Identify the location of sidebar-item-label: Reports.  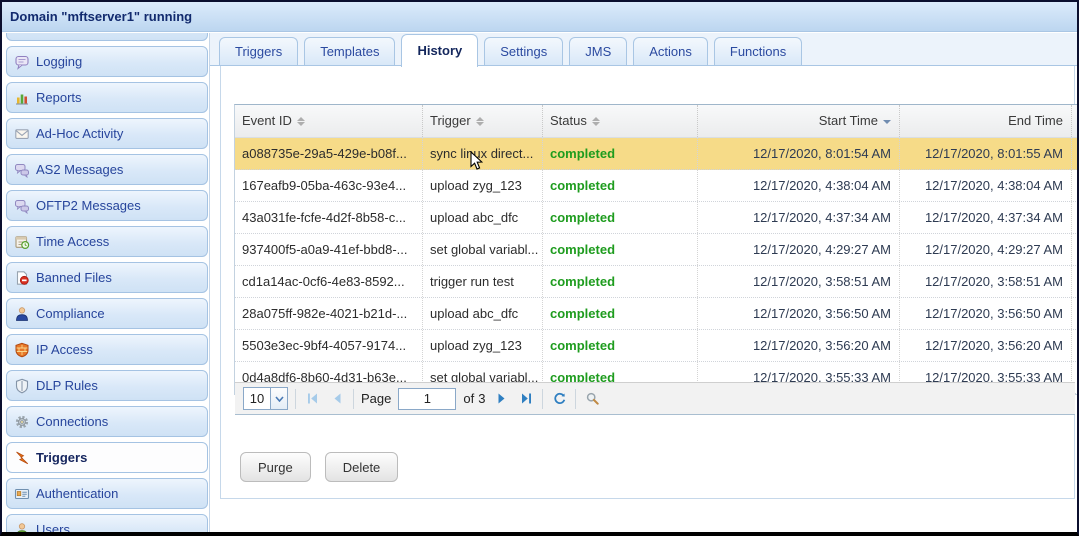
(59, 97).